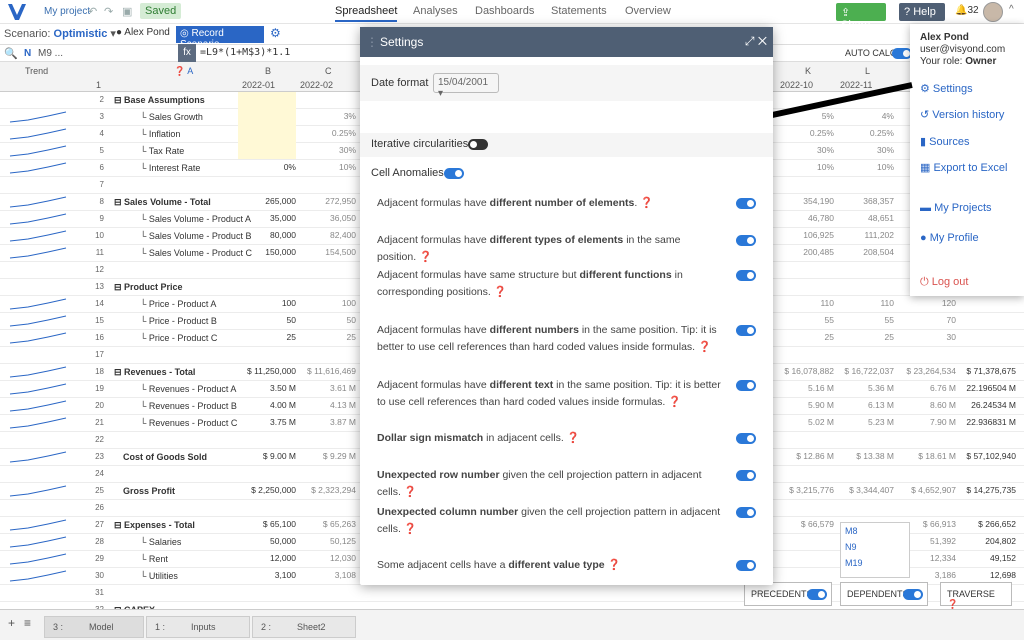  What do you see at coordinates (220, 38) in the screenshot?
I see `record-scenario-button: ◎ Record Scenario` at bounding box center [220, 38].